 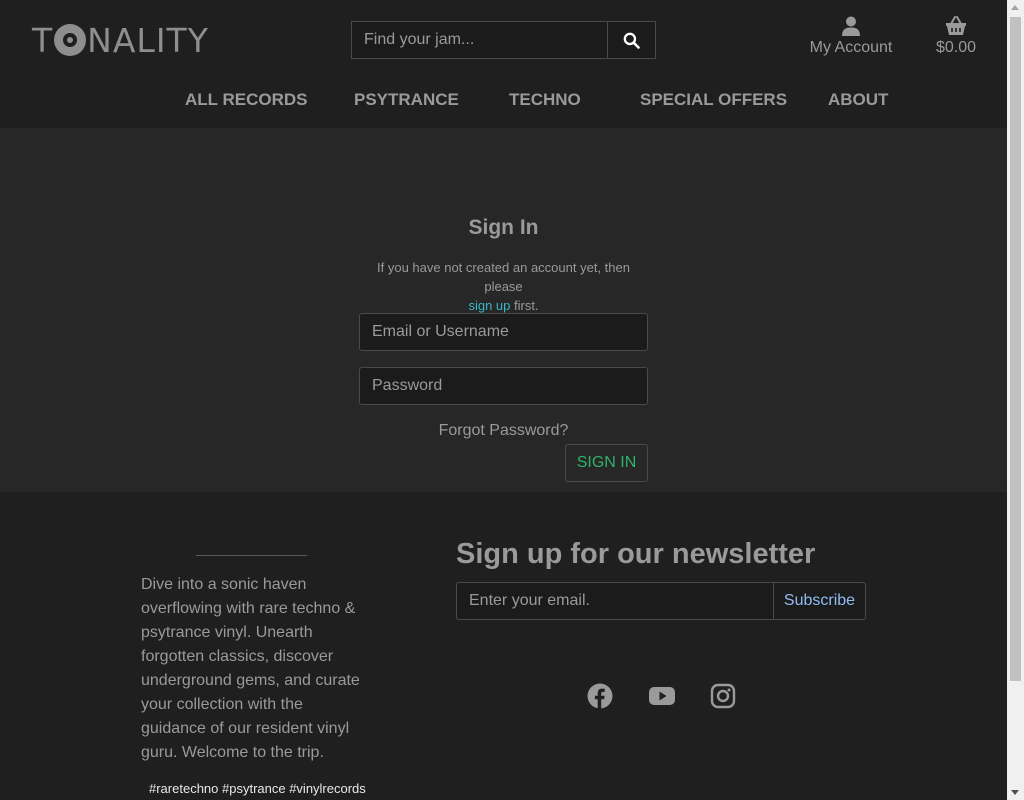 What do you see at coordinates (1015, 792) in the screenshot?
I see `scroll-down-arrow-icon` at bounding box center [1015, 792].